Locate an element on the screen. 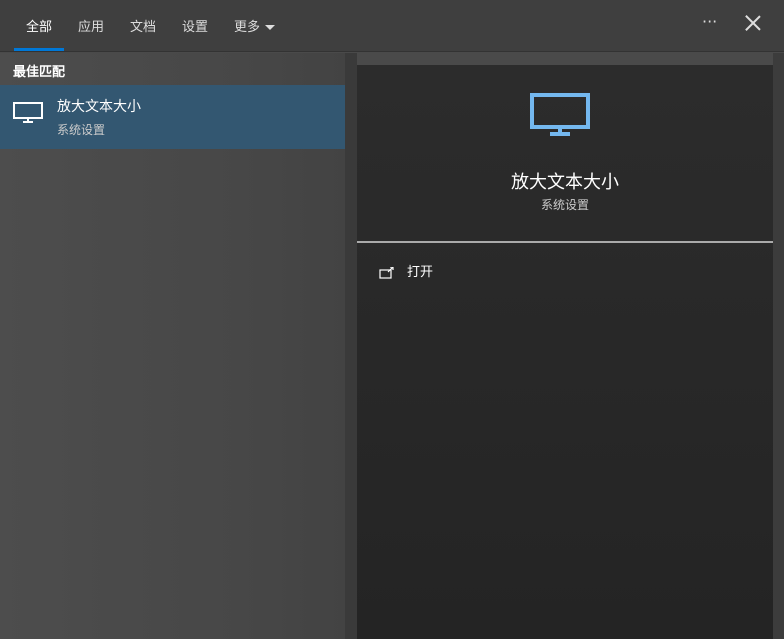 This screenshot has height=639, width=784. result-item: 放大文本大小 系统设置 is located at coordinates (172, 117).